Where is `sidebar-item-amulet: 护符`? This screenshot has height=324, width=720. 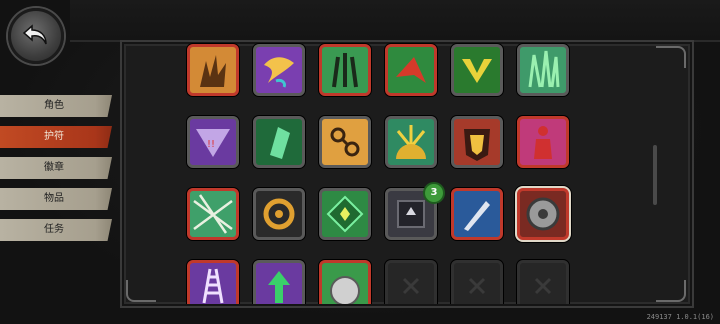 sidebar-item-amulet: 护符 is located at coordinates (56, 137).